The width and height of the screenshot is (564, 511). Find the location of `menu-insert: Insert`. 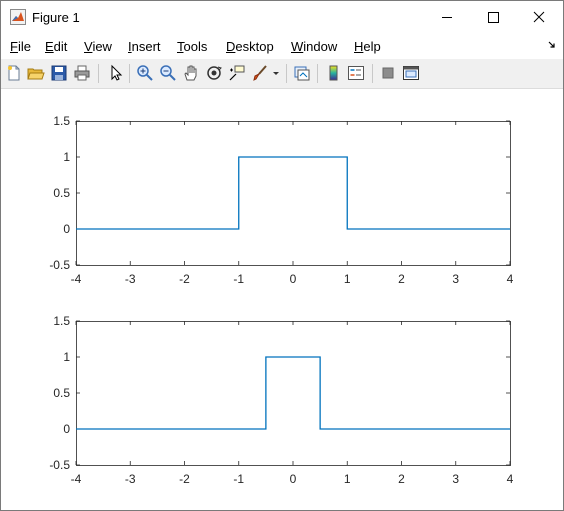

menu-insert: Insert is located at coordinates (144, 46).